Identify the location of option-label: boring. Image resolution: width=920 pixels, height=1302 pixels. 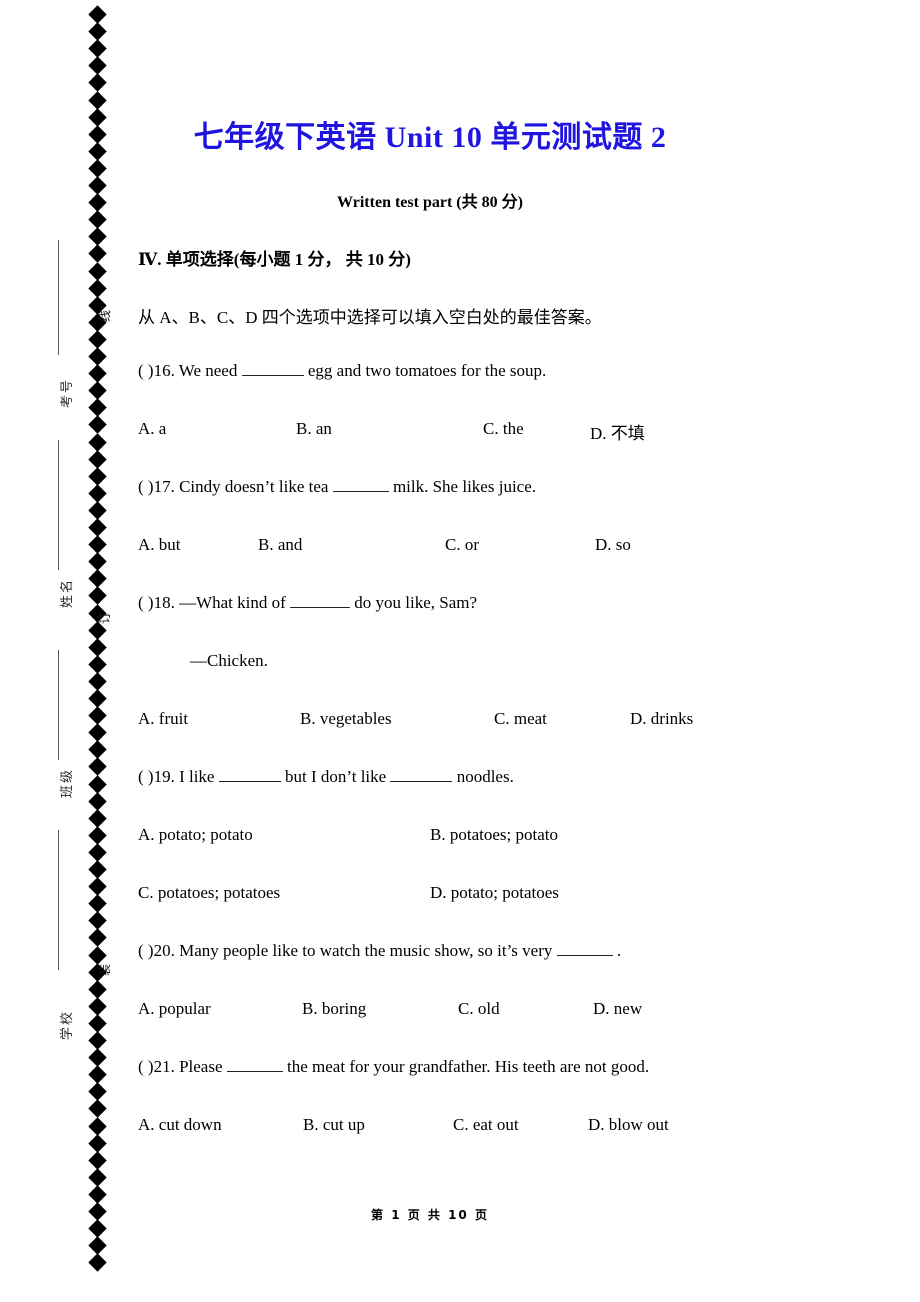
(344, 1008).